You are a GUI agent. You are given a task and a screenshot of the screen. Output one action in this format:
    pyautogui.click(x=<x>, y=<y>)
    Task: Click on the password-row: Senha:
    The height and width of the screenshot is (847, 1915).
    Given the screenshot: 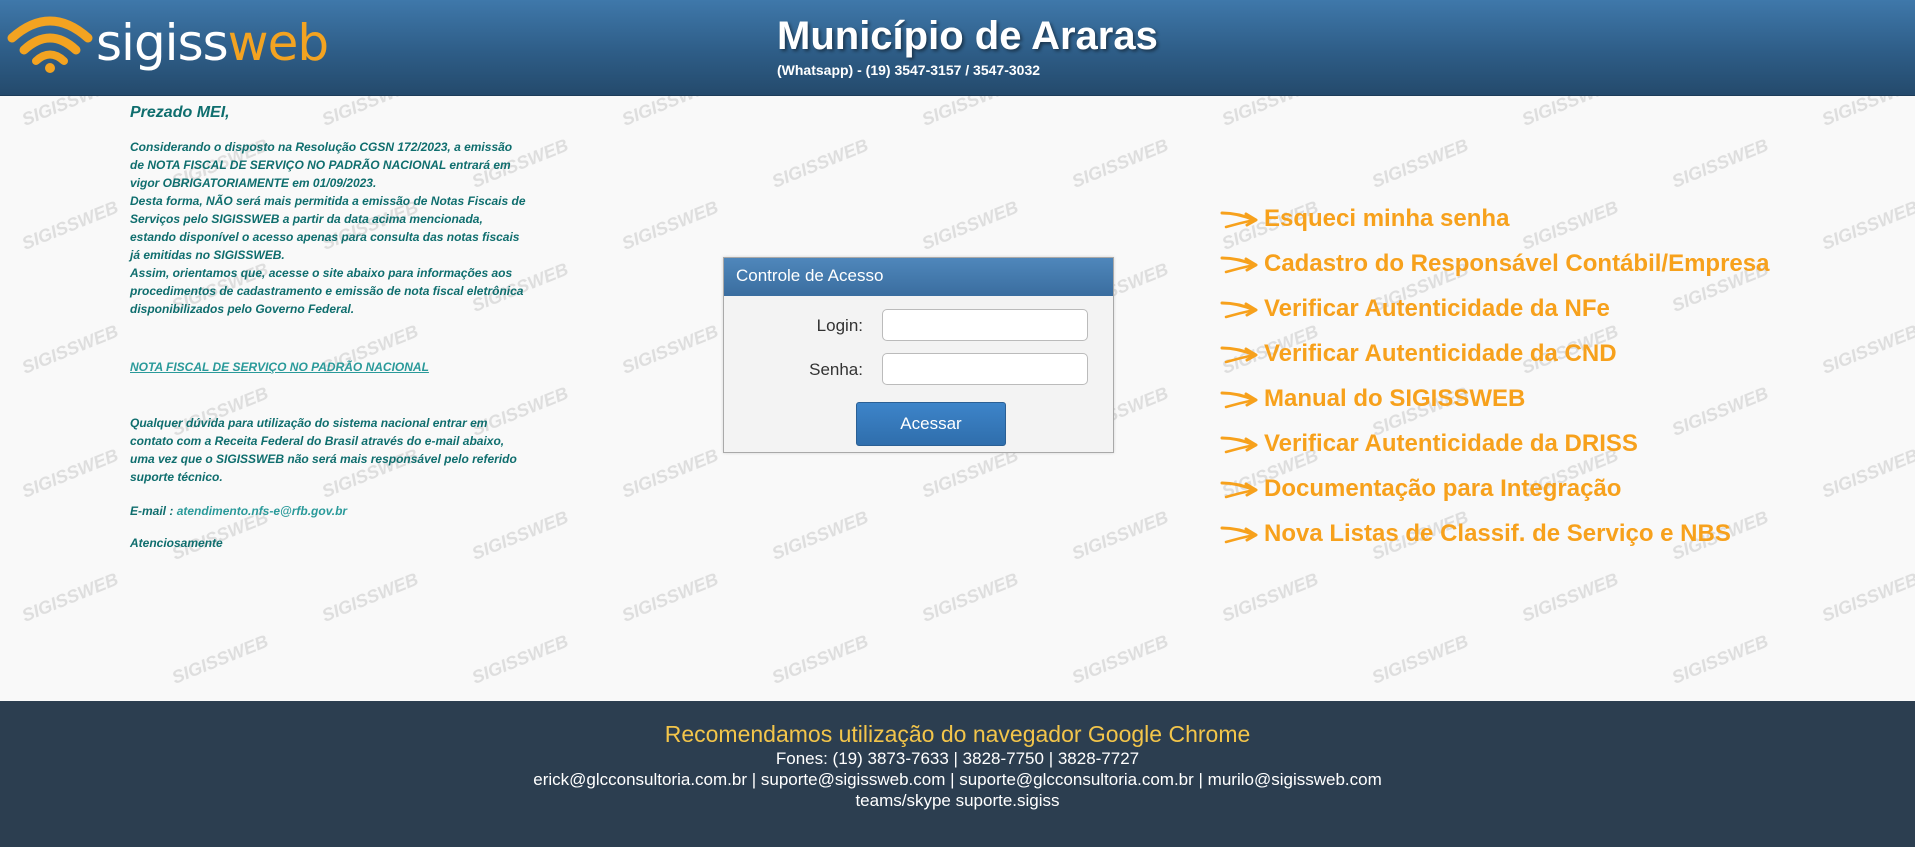 What is the action you would take?
    pyautogui.click(x=918, y=369)
    